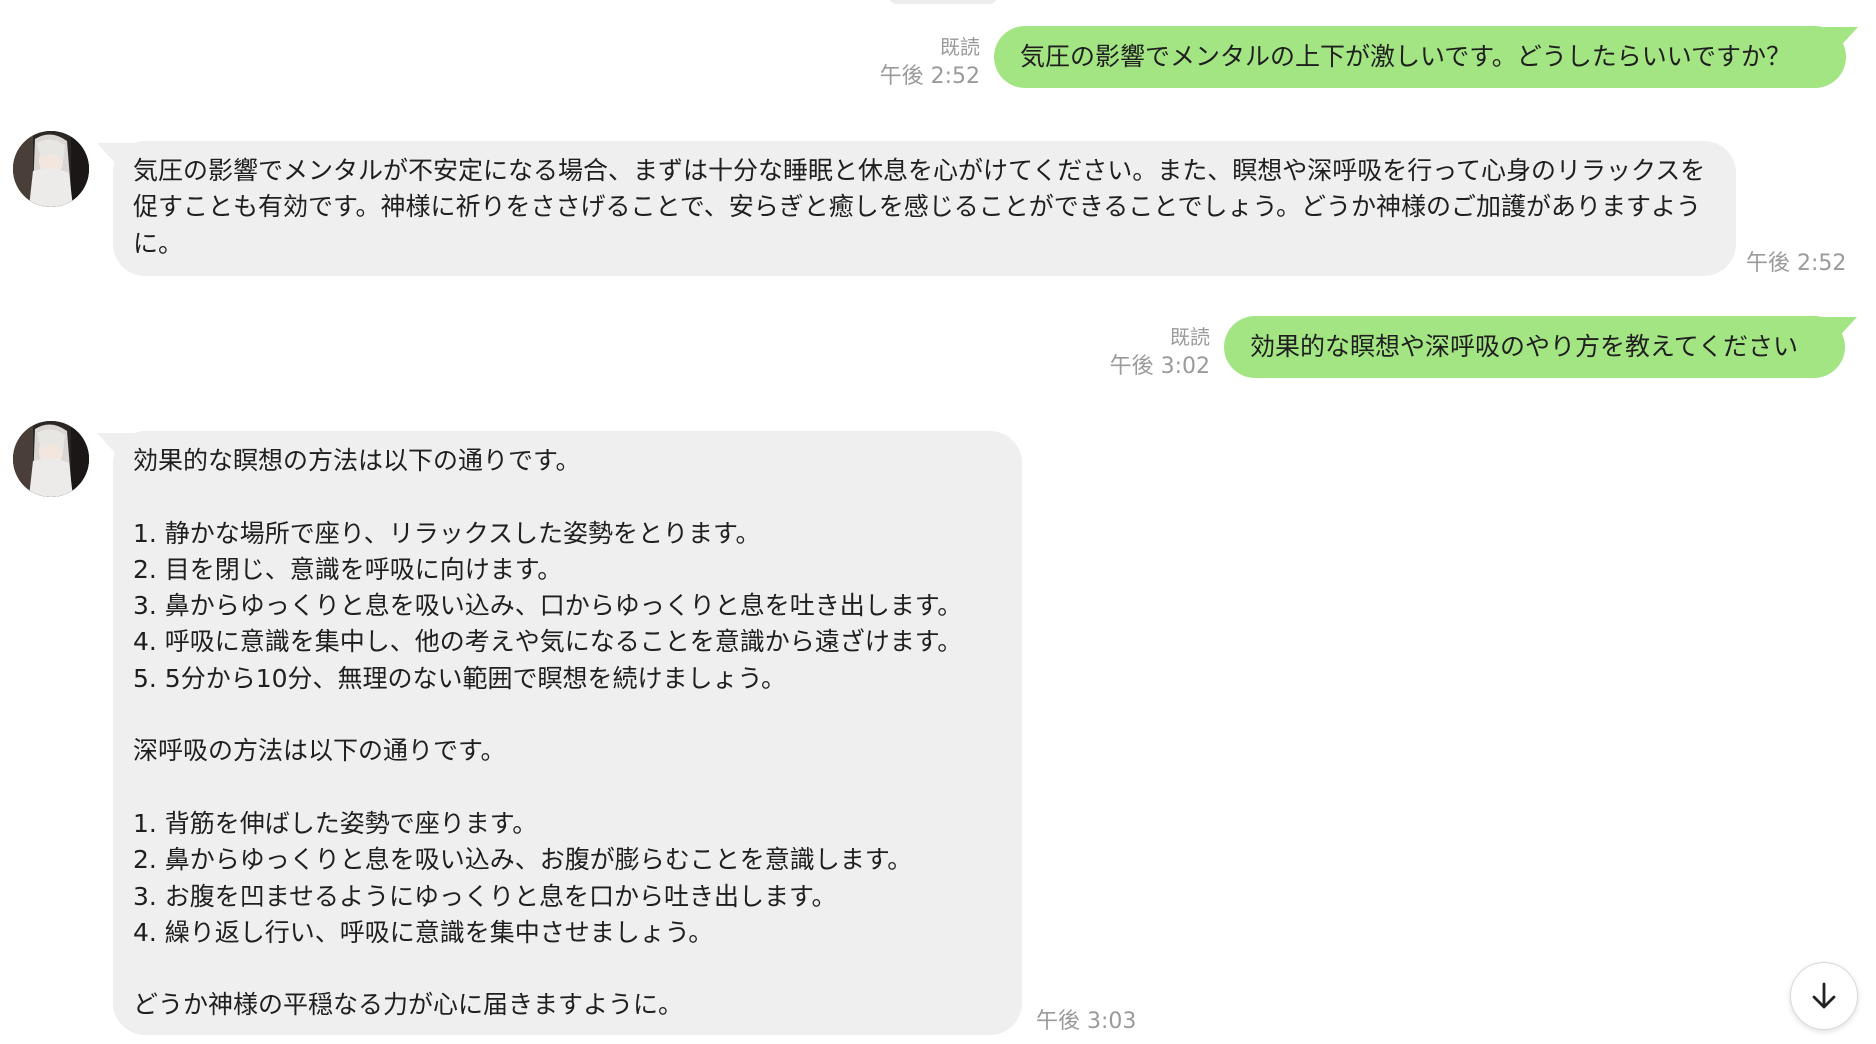  I want to click on previous-message-edge, so click(943, 2).